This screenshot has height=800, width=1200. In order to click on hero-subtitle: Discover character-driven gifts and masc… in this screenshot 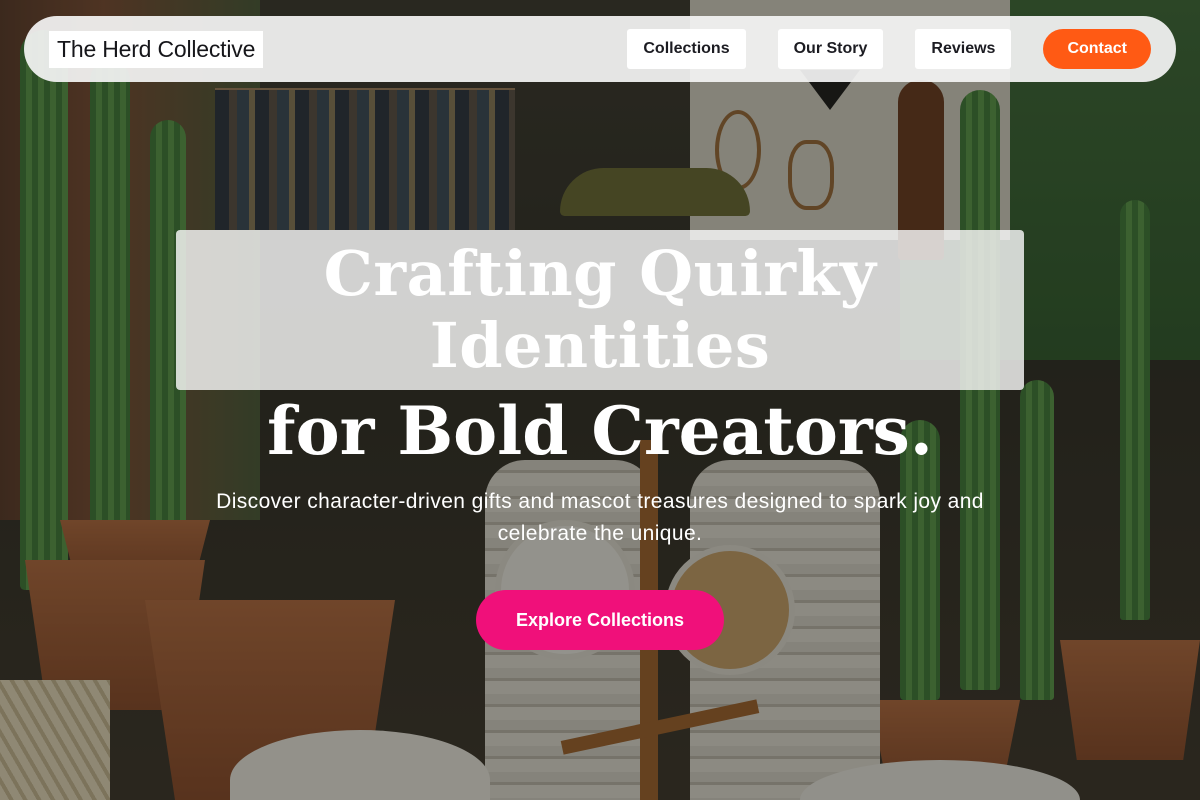, I will do `click(600, 517)`.